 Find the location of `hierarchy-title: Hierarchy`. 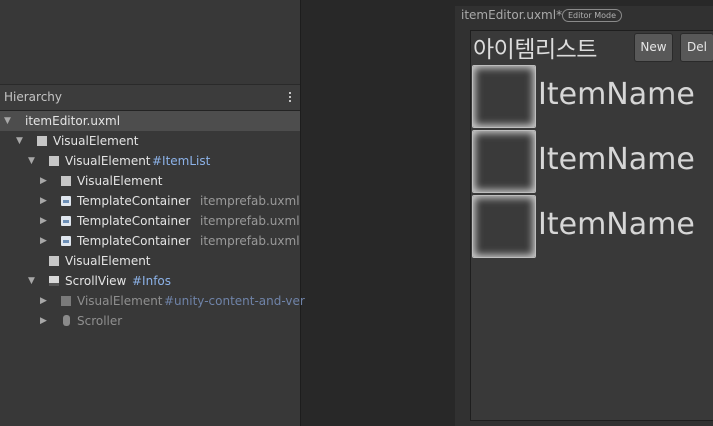

hierarchy-title: Hierarchy is located at coordinates (33, 97).